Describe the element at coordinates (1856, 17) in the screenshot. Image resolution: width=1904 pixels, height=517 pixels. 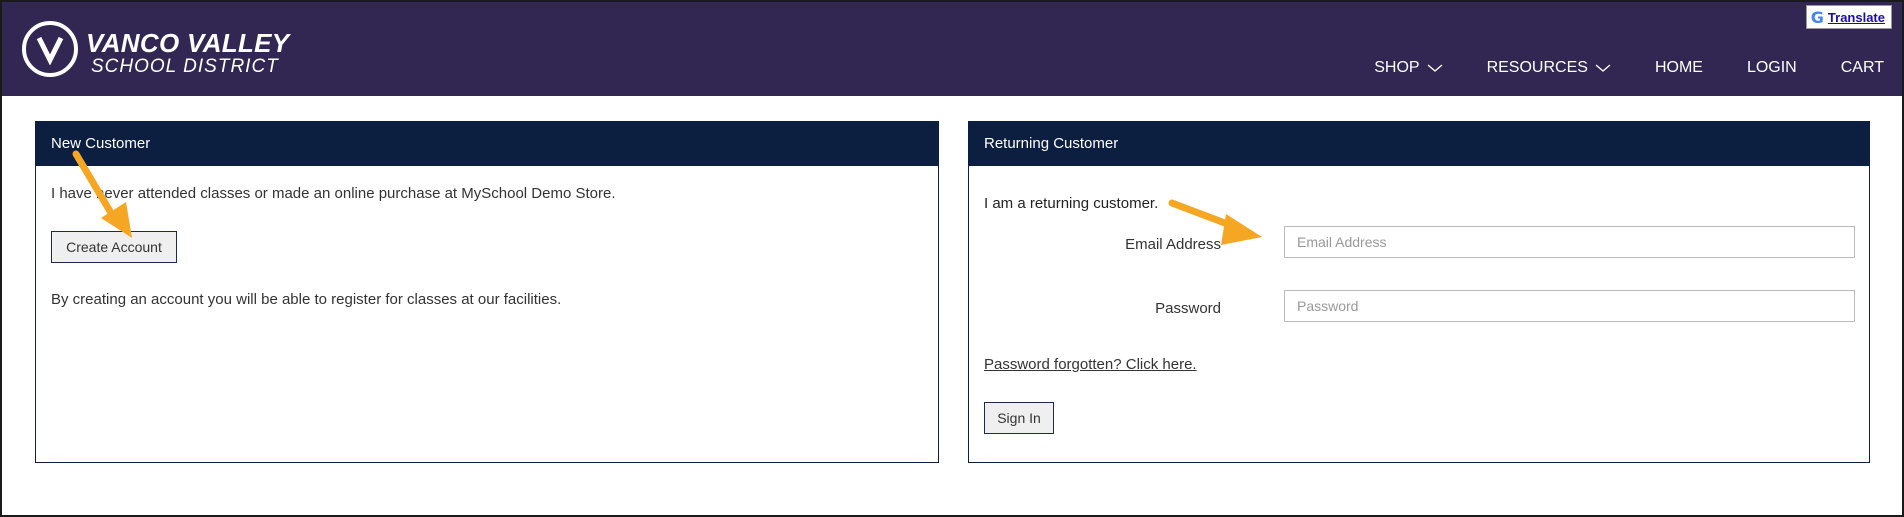
I see `translate-link: Translate` at that location.